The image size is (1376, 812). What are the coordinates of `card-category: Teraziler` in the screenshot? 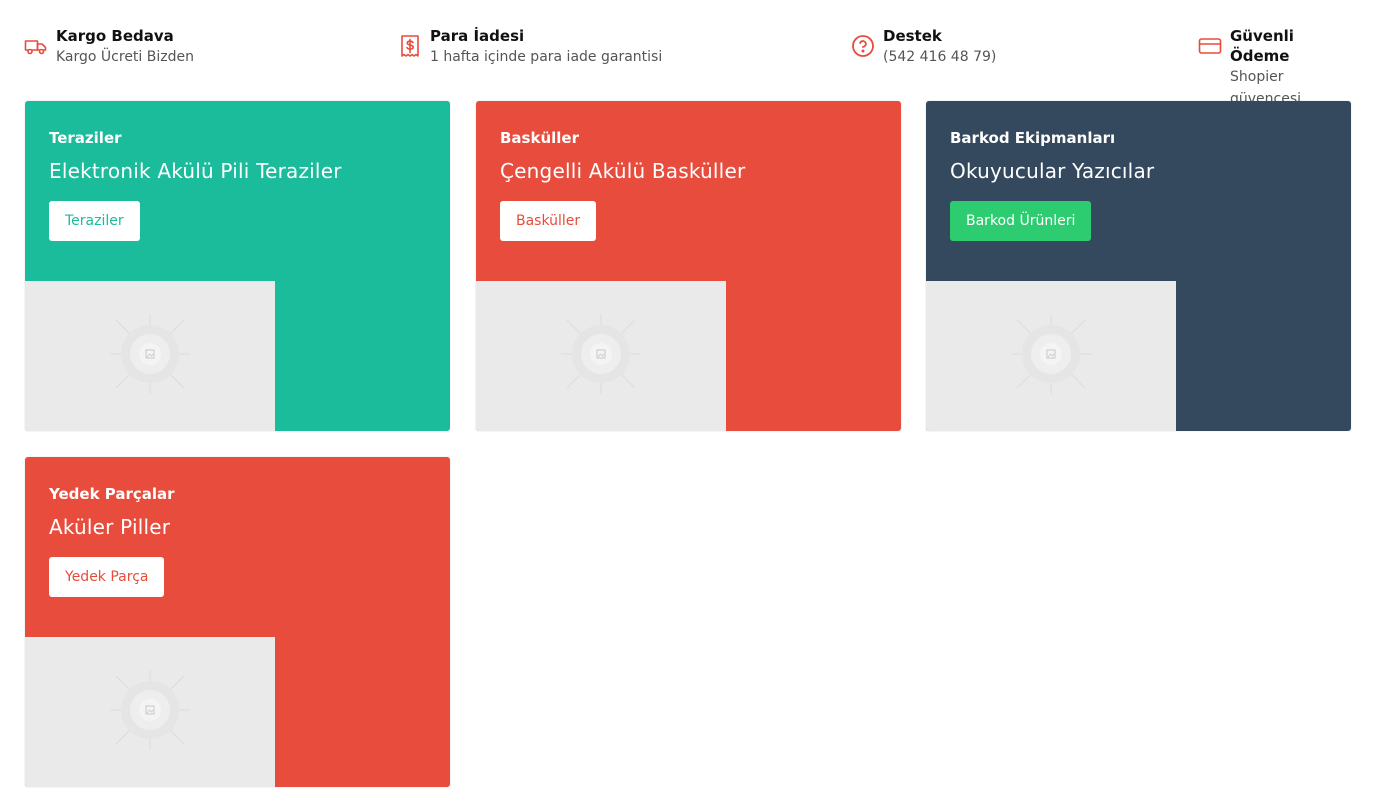 It's located at (85, 138).